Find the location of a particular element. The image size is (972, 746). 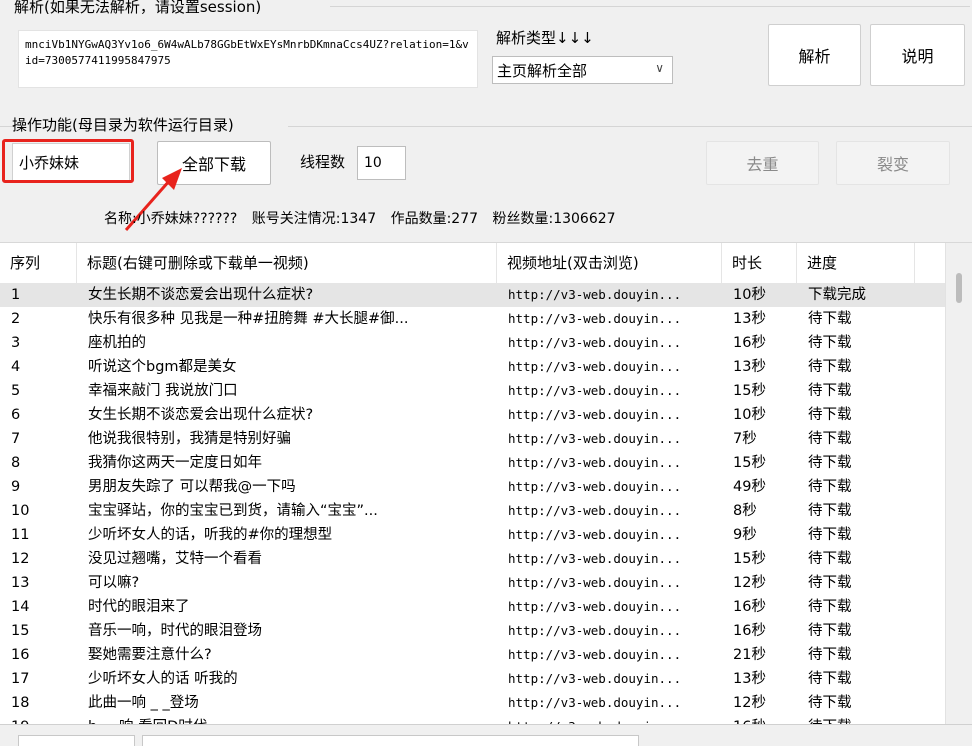

table-row: 13 可以嘛? http://v3-web.douyin... 12秒 待下载 is located at coordinates (472, 583).